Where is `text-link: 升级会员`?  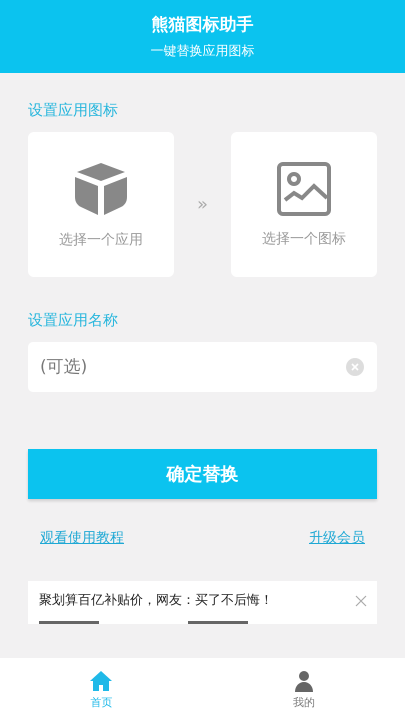
text-link: 升级会员 is located at coordinates (337, 538).